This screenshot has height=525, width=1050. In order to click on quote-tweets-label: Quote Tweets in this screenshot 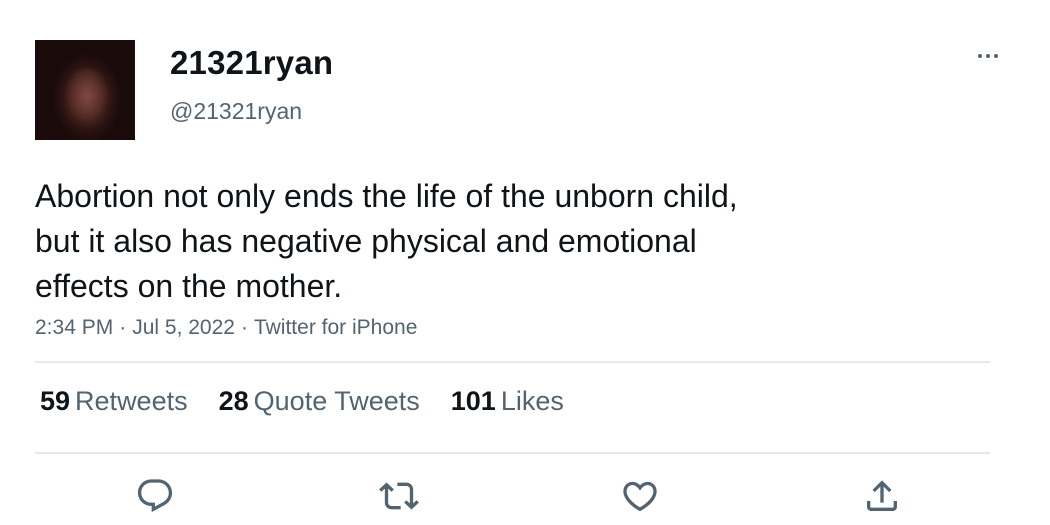, I will do `click(336, 401)`.